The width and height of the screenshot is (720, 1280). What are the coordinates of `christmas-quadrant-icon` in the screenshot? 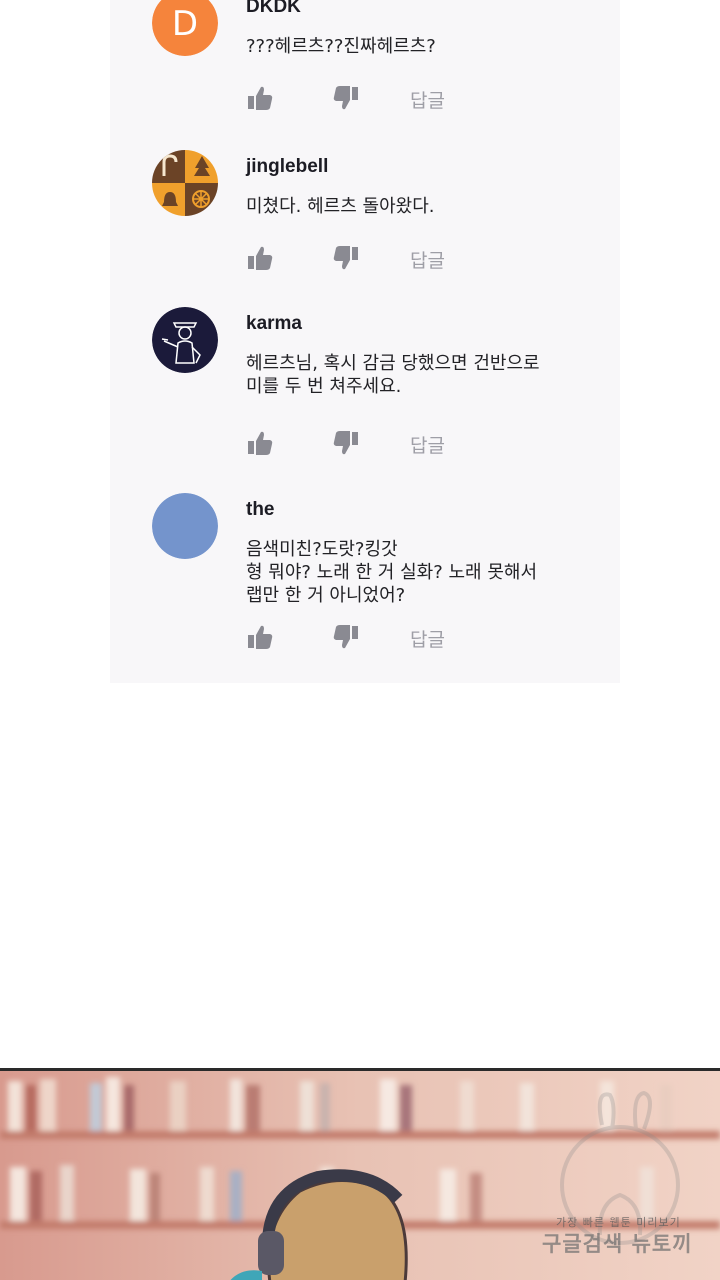 It's located at (185, 183).